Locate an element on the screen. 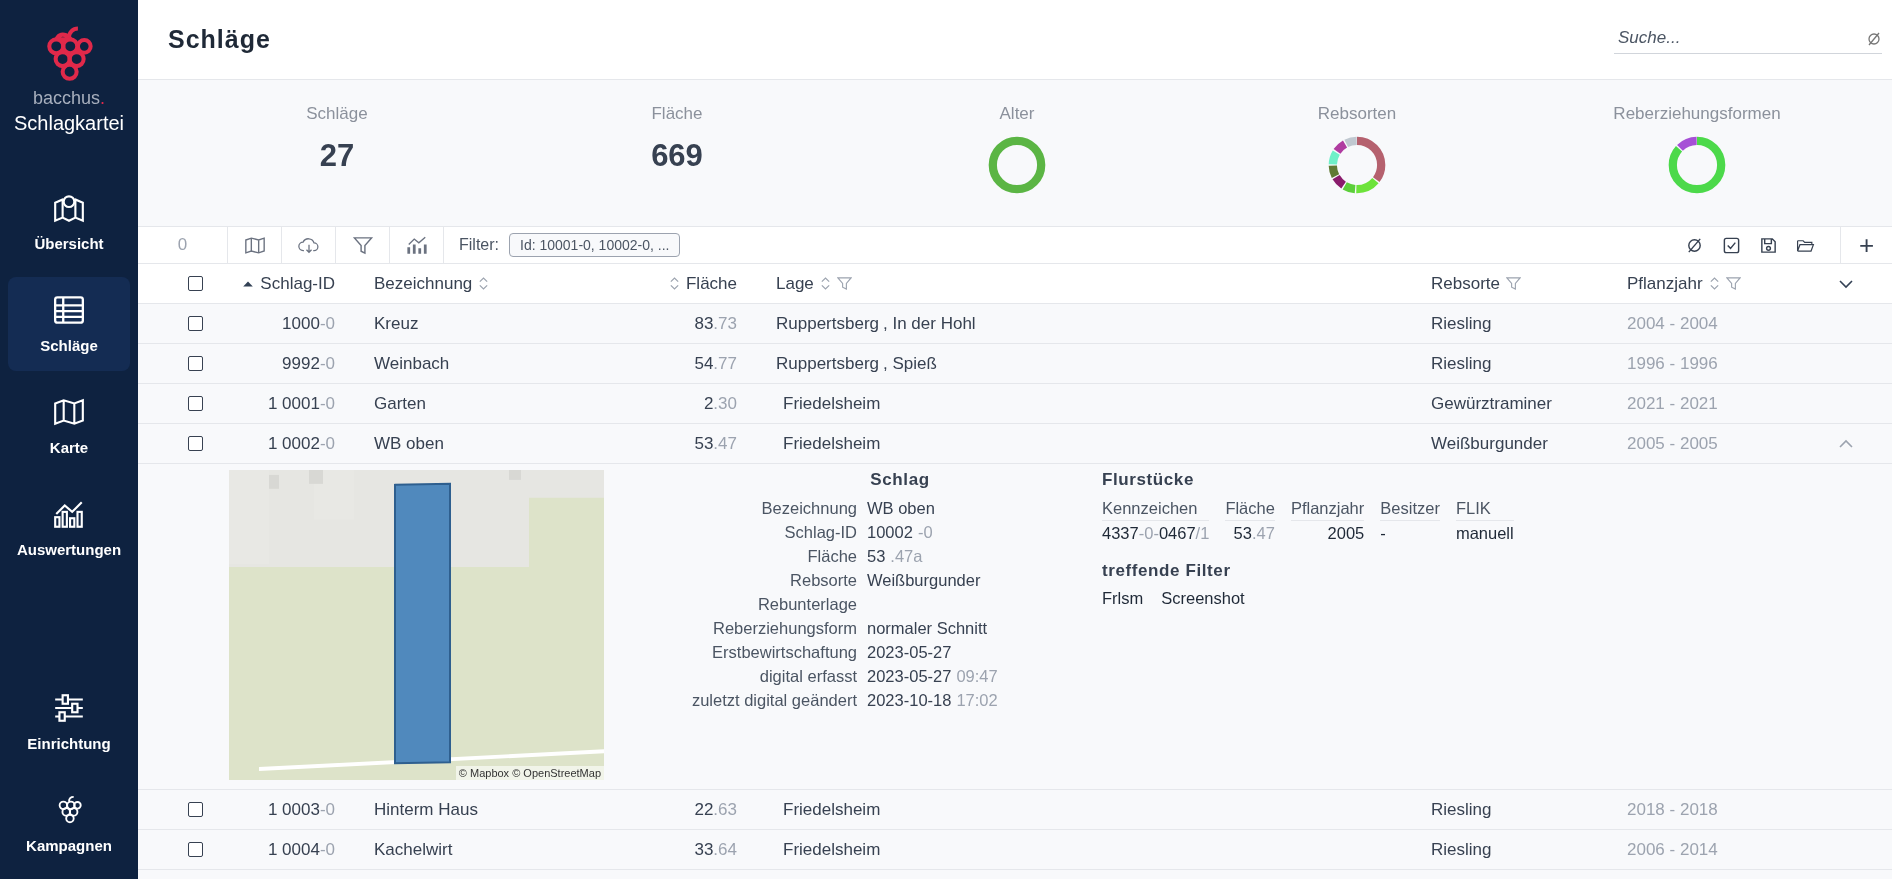 The image size is (1892, 879). table-cell-text: 53.47 is located at coordinates (1253, 533).